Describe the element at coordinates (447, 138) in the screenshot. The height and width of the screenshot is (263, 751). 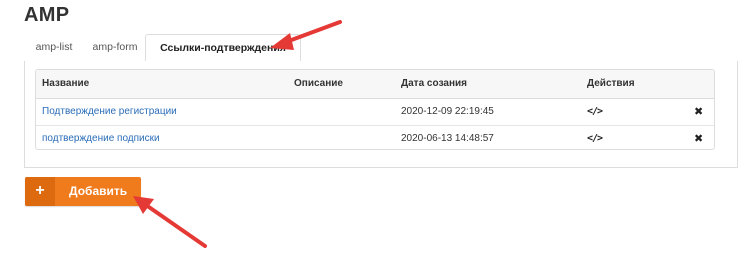
I see `row-date: 2020-06-13 14:48:57` at that location.